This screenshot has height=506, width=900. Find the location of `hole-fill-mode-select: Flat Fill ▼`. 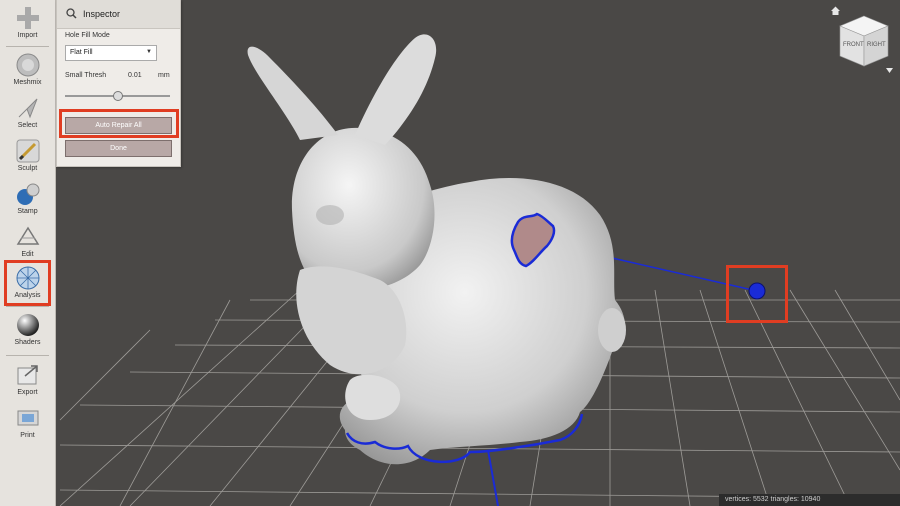

hole-fill-mode-select: Flat Fill ▼ is located at coordinates (111, 53).